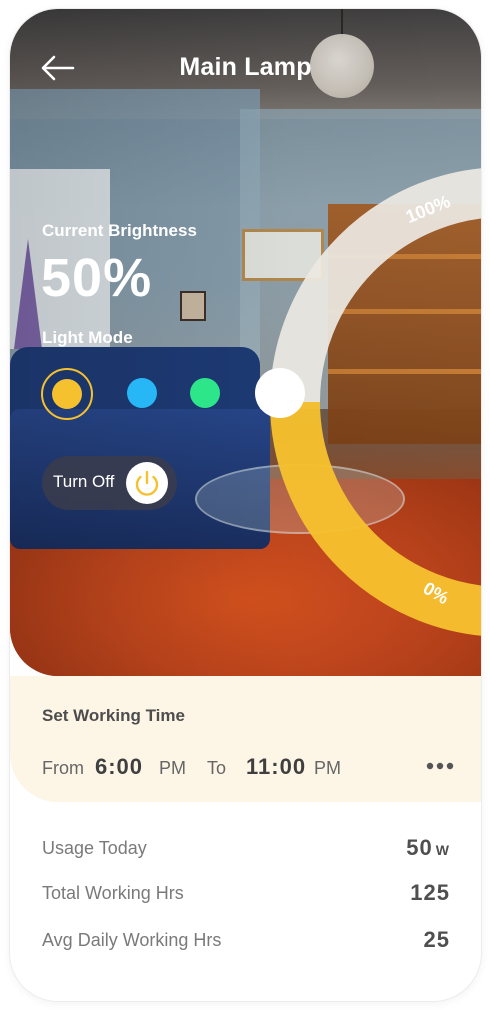 The height and width of the screenshot is (1010, 490). I want to click on to-time: 11:00, so click(276, 767).